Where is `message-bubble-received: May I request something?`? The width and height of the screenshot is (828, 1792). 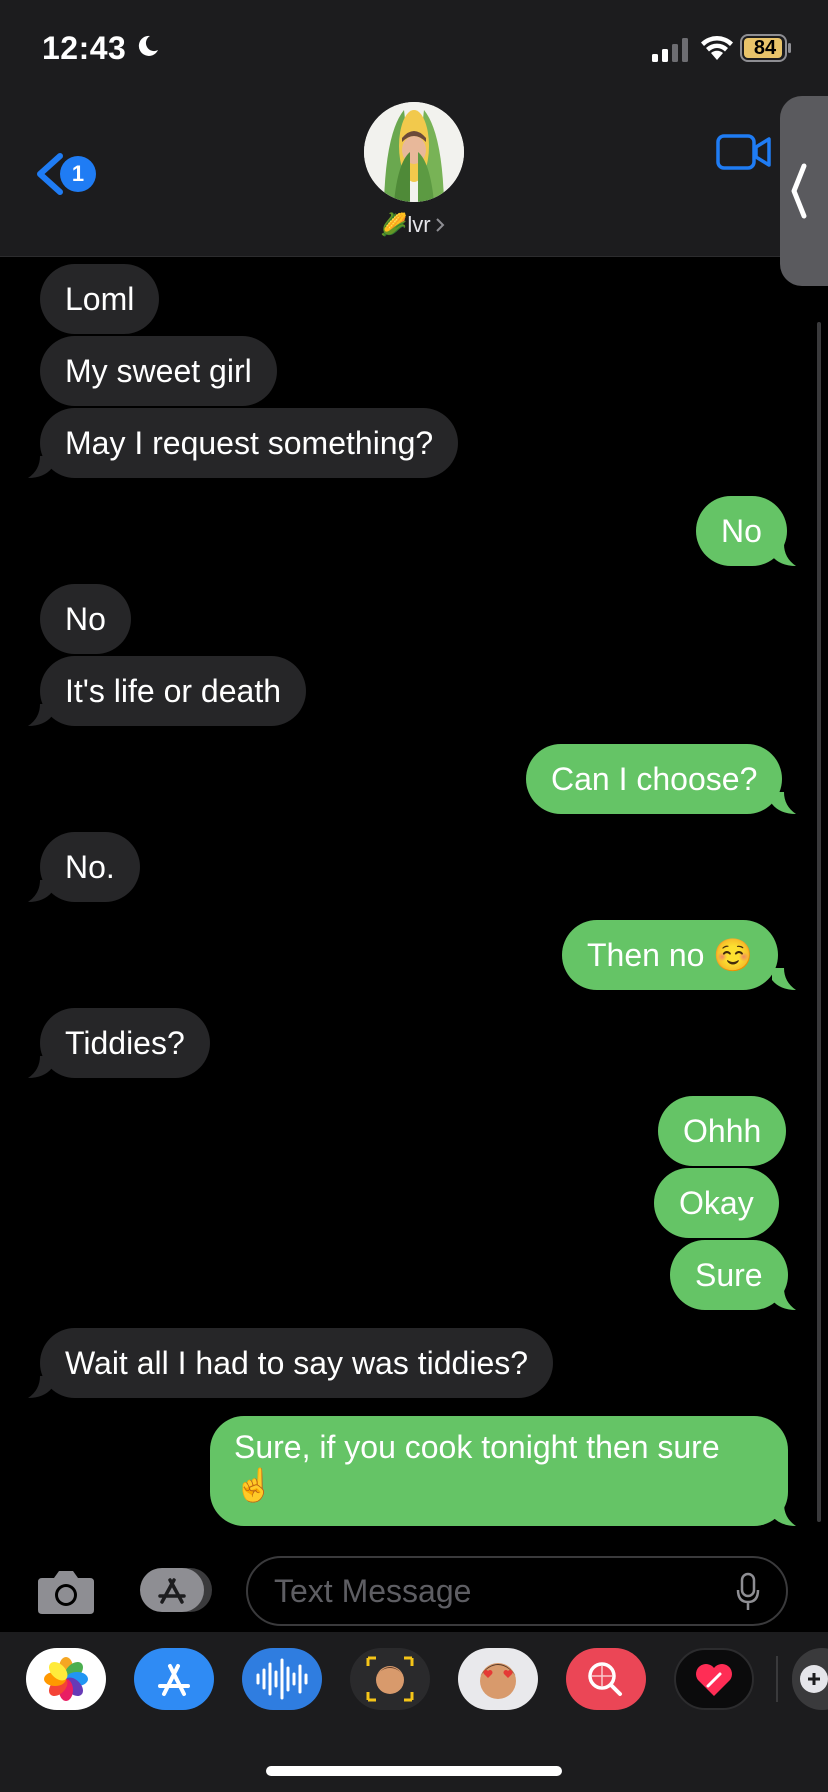 message-bubble-received: May I request something? is located at coordinates (249, 443).